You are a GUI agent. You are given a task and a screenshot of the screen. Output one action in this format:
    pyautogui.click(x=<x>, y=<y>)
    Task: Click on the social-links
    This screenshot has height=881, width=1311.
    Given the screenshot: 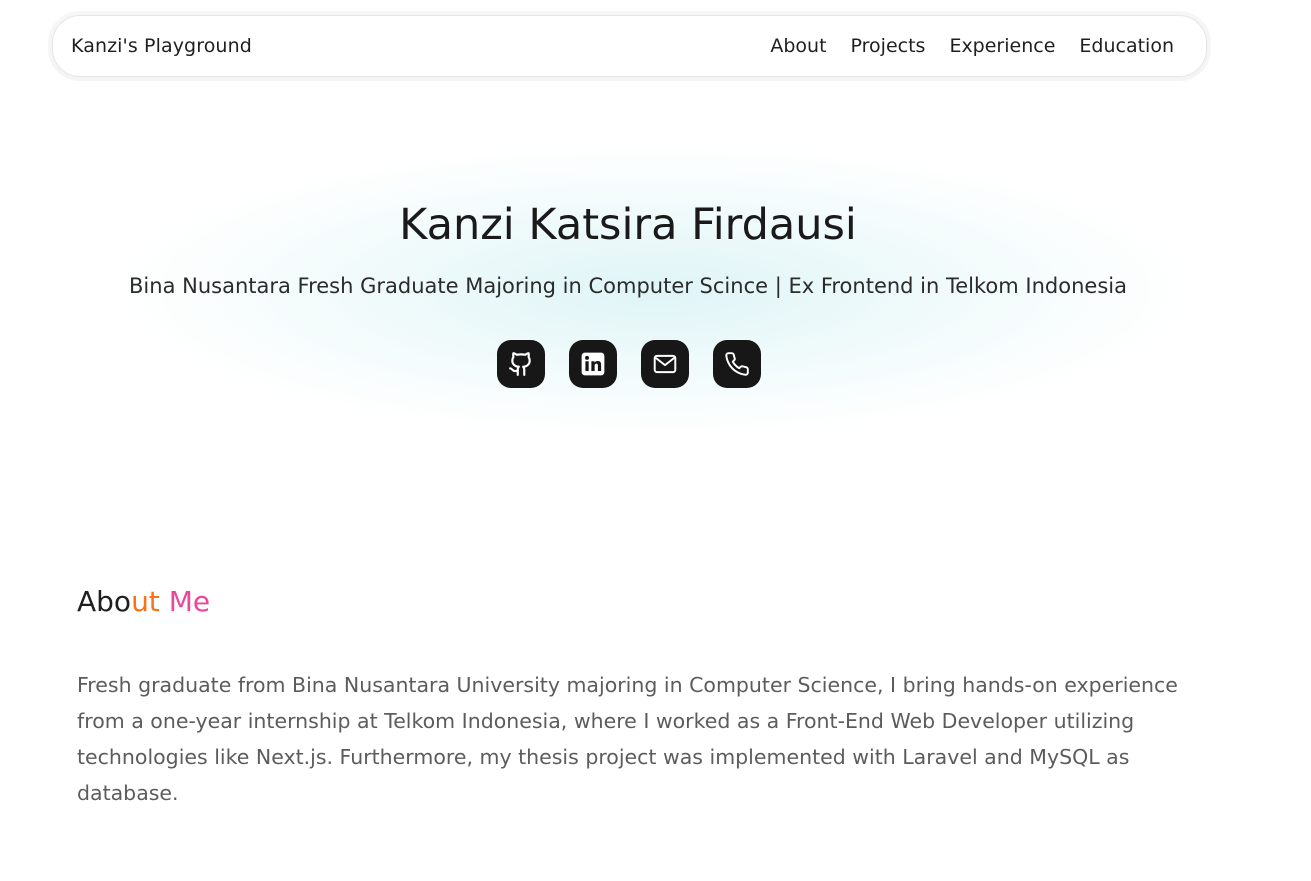 What is the action you would take?
    pyautogui.click(x=629, y=364)
    